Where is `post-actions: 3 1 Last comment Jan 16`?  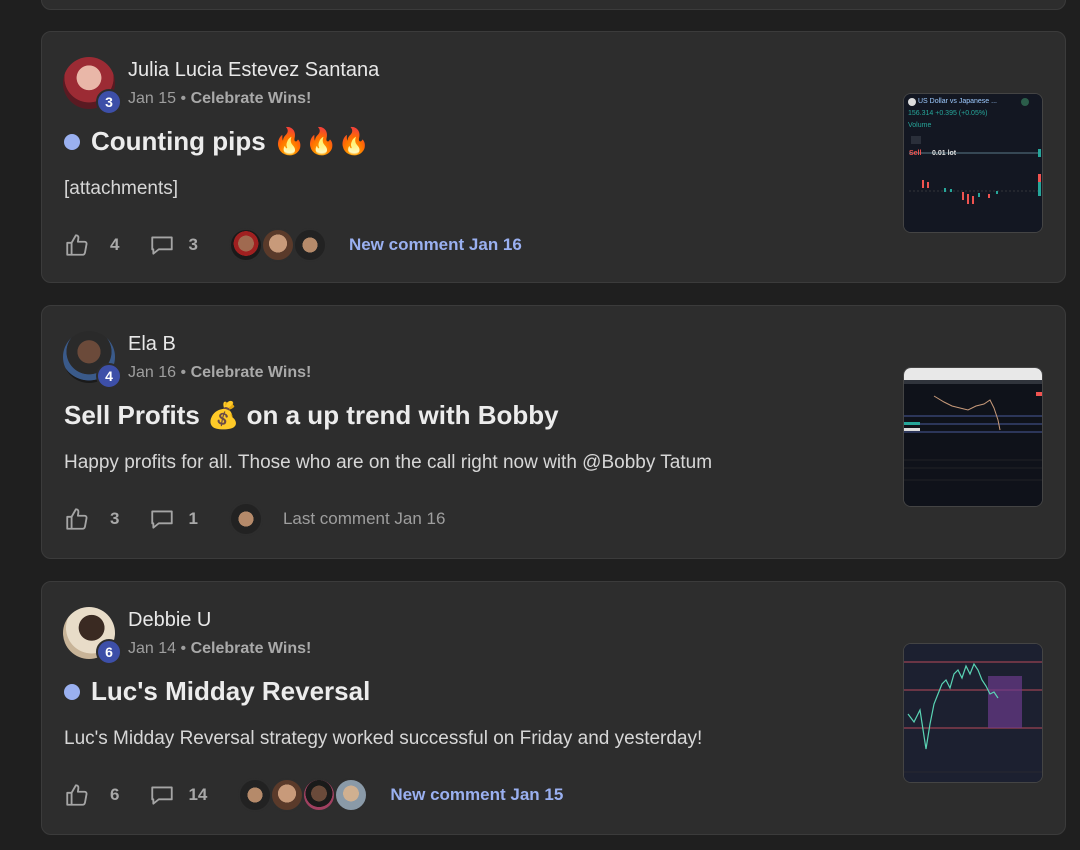 post-actions: 3 1 Last comment Jan 16 is located at coordinates (254, 519).